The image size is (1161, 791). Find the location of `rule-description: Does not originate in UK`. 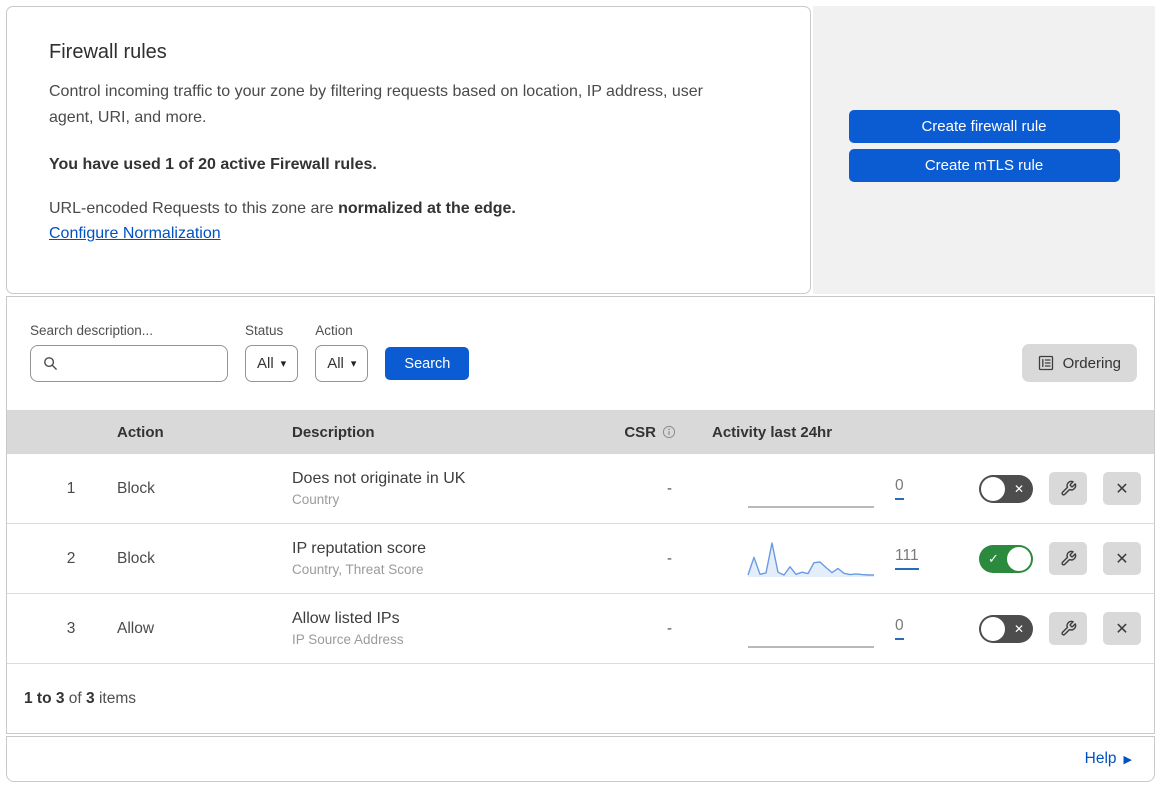

rule-description: Does not originate in UK is located at coordinates (379, 478).